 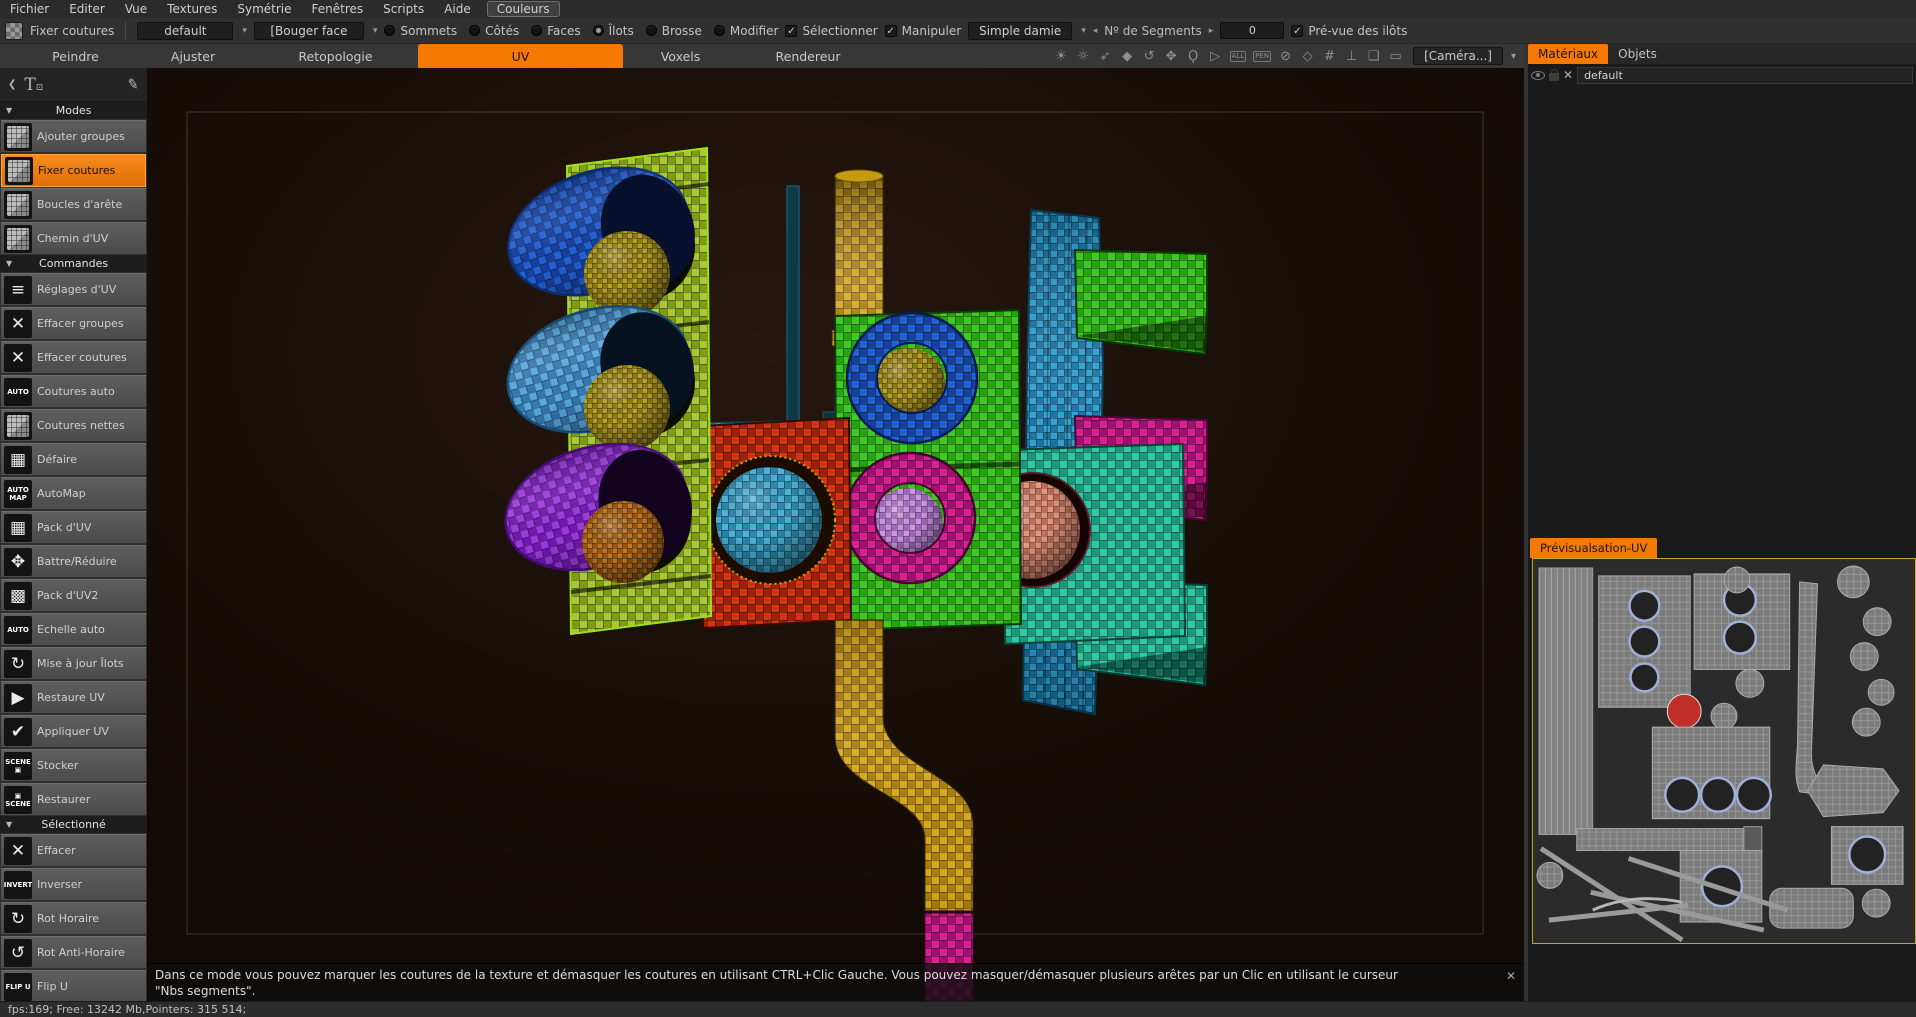 I want to click on hint-close-icon: ✕, so click(x=1511, y=976).